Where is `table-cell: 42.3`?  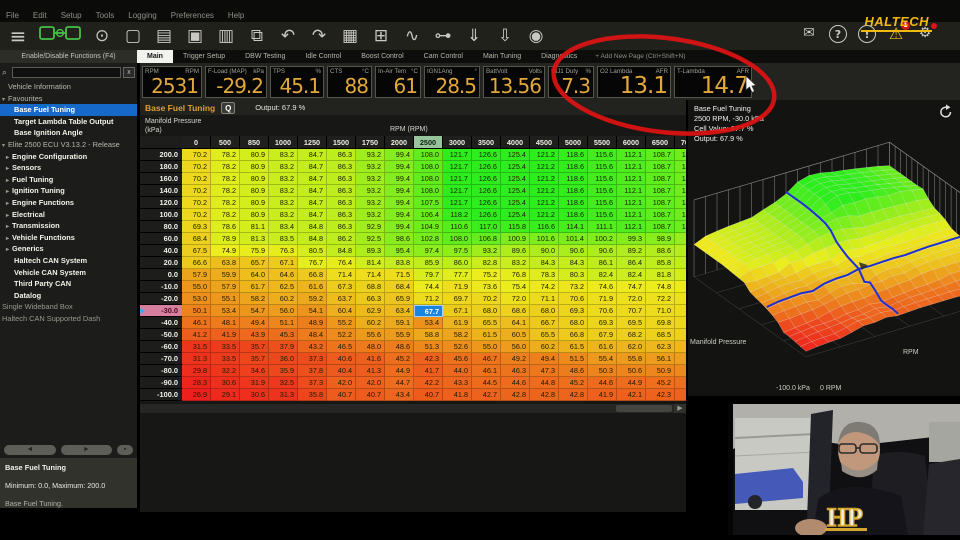 table-cell: 42.3 is located at coordinates (428, 359).